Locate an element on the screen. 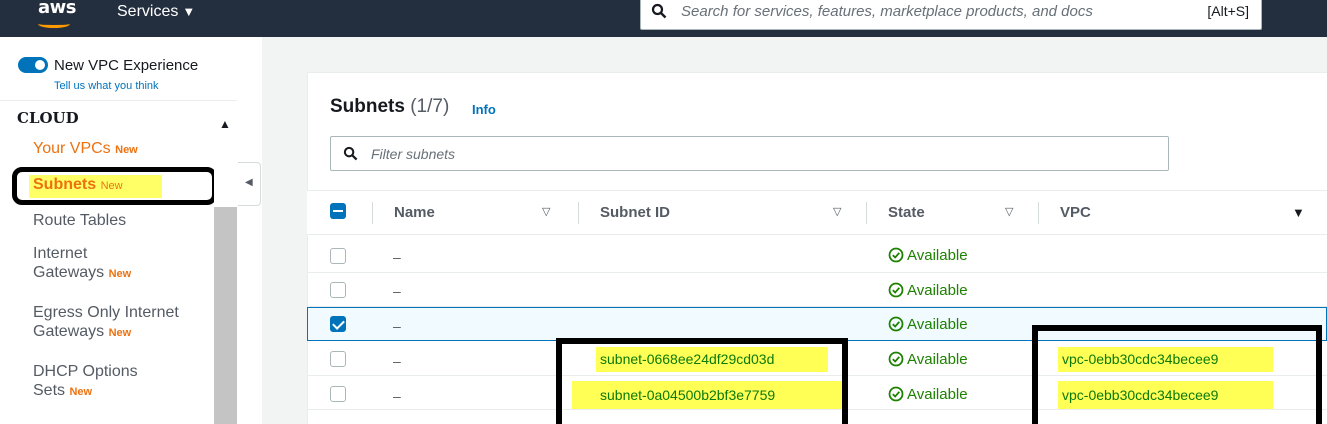 This screenshot has width=1327, height=424. sidebar-item-label: Route Tables is located at coordinates (80, 220).